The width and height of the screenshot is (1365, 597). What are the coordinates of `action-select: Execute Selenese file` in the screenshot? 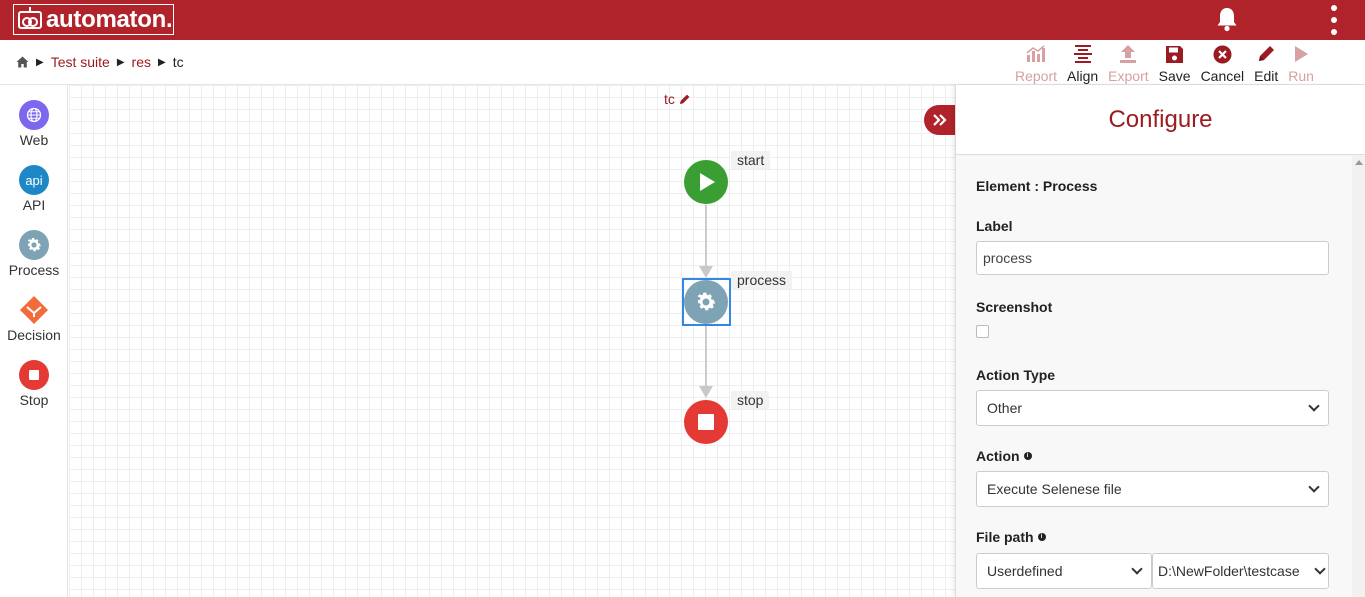 It's located at (1152, 489).